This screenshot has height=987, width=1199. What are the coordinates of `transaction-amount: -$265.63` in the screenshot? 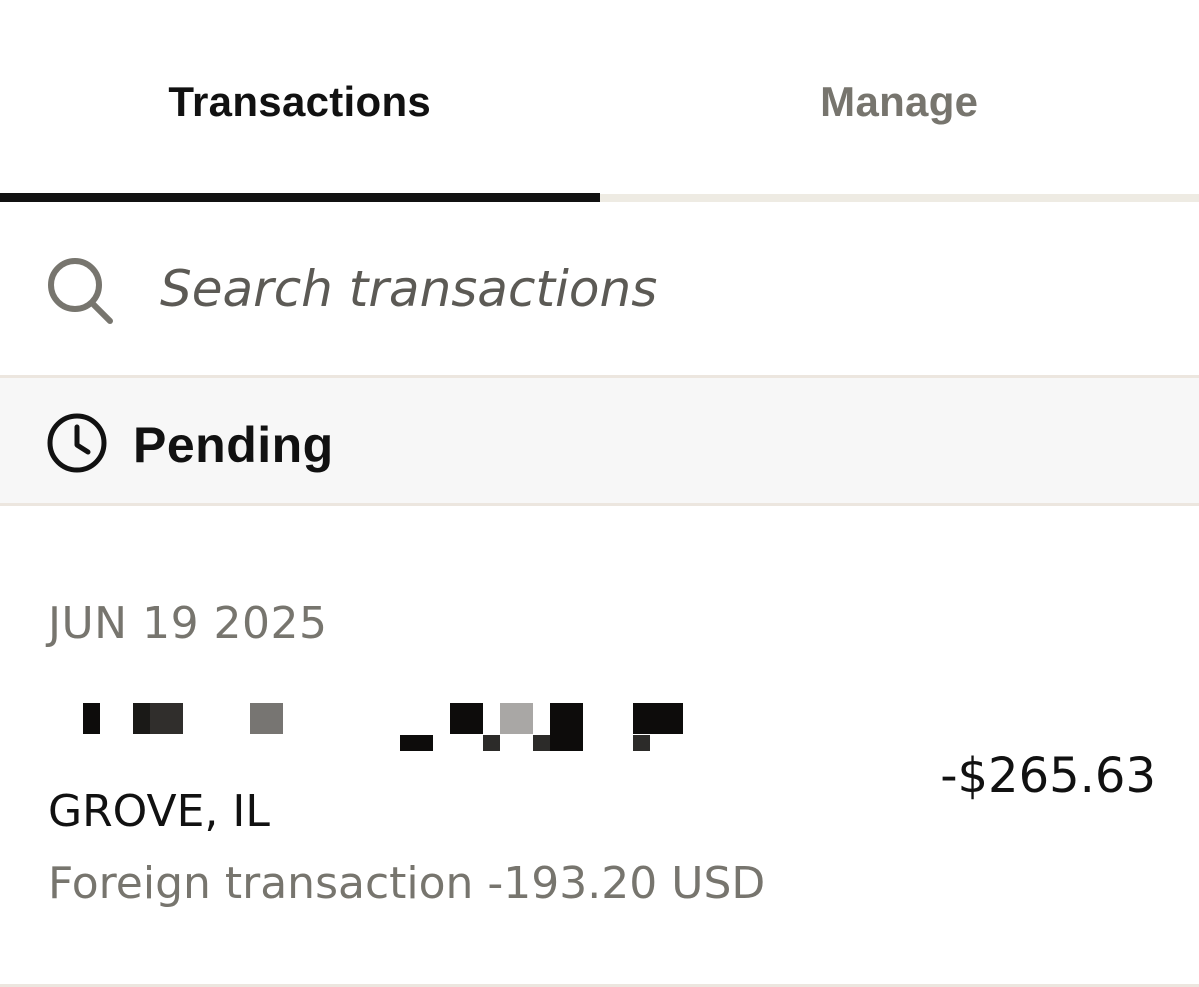 It's located at (1048, 776).